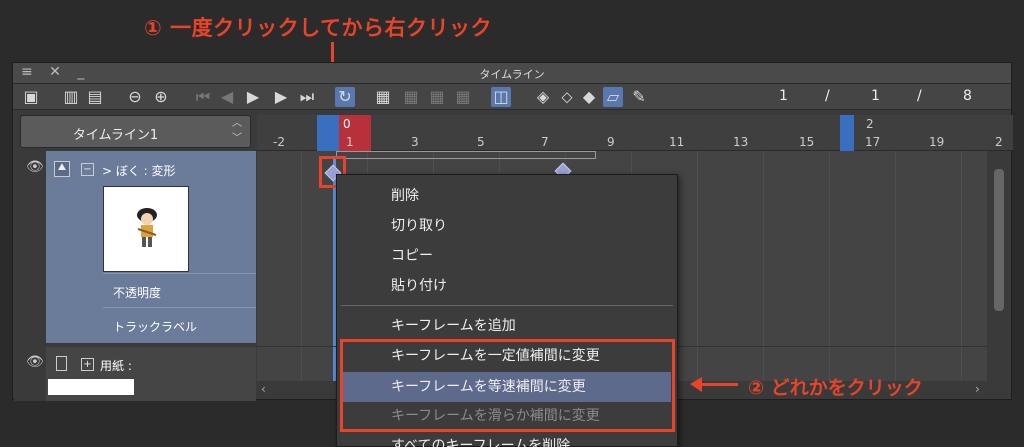  What do you see at coordinates (873, 142) in the screenshot?
I see `tick-label: 17` at bounding box center [873, 142].